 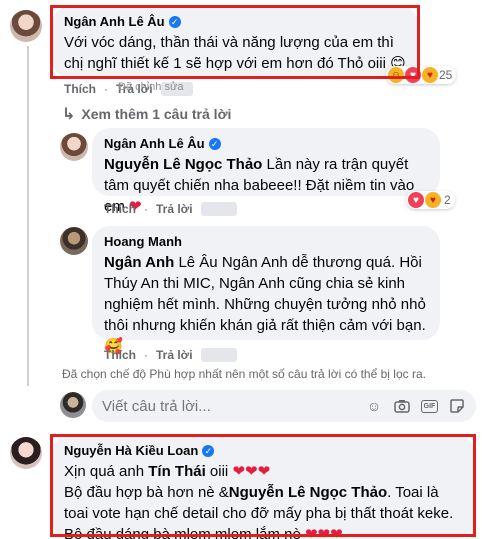 I want to click on reply-arrow-icon: ↳, so click(x=69, y=114).